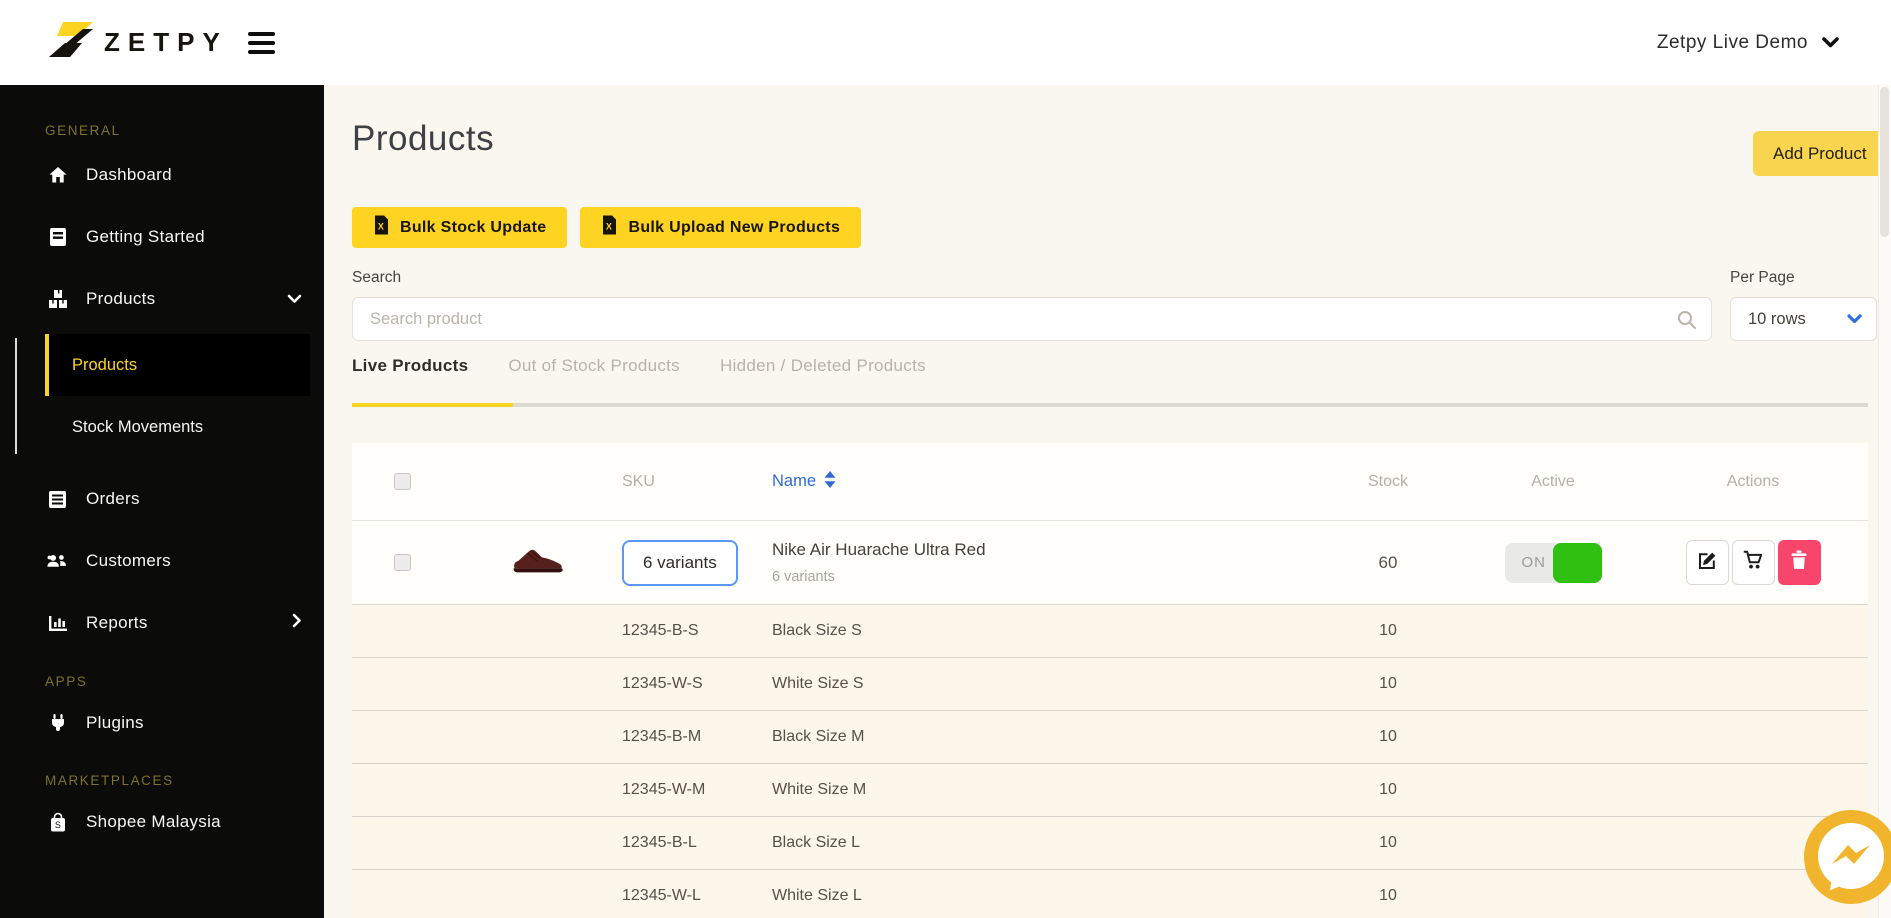  What do you see at coordinates (1732, 42) in the screenshot?
I see `account-label: Zetpy Live Demo` at bounding box center [1732, 42].